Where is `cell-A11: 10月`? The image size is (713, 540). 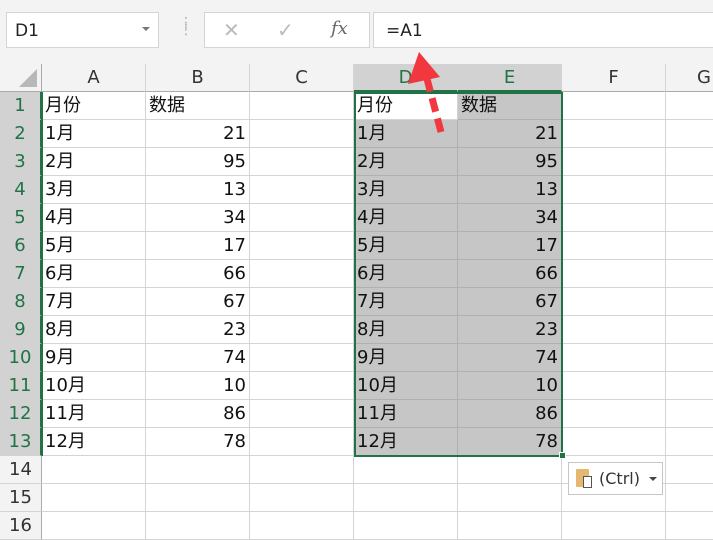
cell-A11: 10月 is located at coordinates (94, 386).